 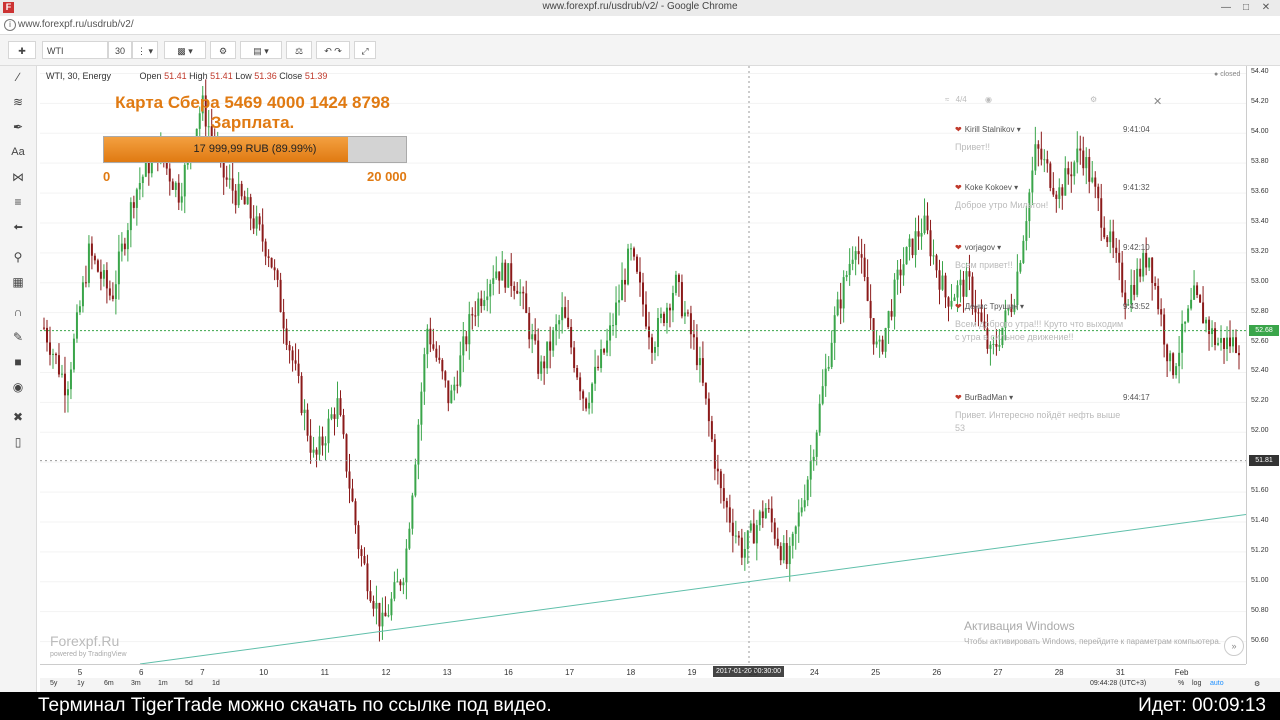 What do you see at coordinates (1136, 129) in the screenshot?
I see `chat-message-time: 9:41:04` at bounding box center [1136, 129].